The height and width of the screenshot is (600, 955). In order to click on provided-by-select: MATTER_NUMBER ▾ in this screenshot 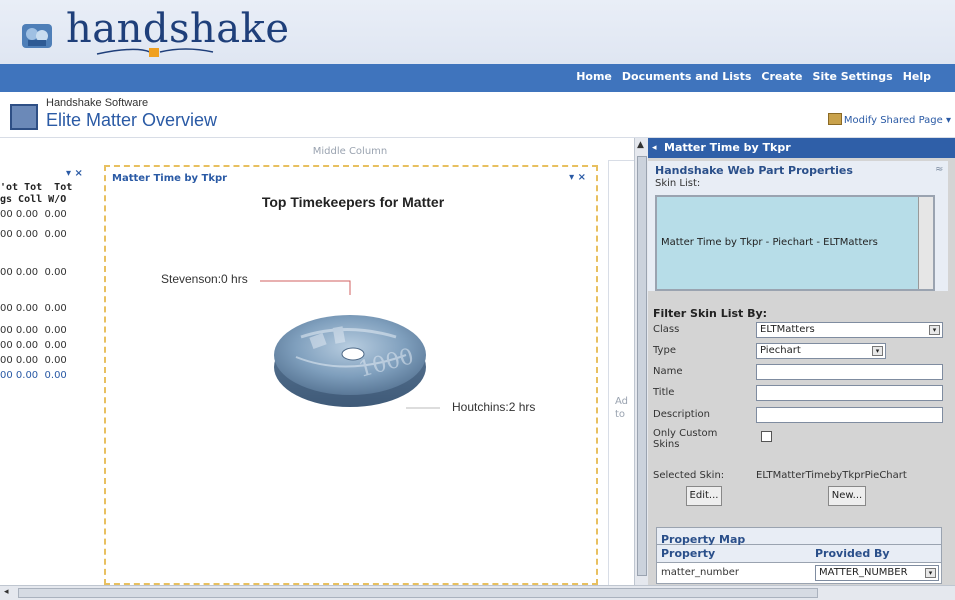, I will do `click(877, 573)`.